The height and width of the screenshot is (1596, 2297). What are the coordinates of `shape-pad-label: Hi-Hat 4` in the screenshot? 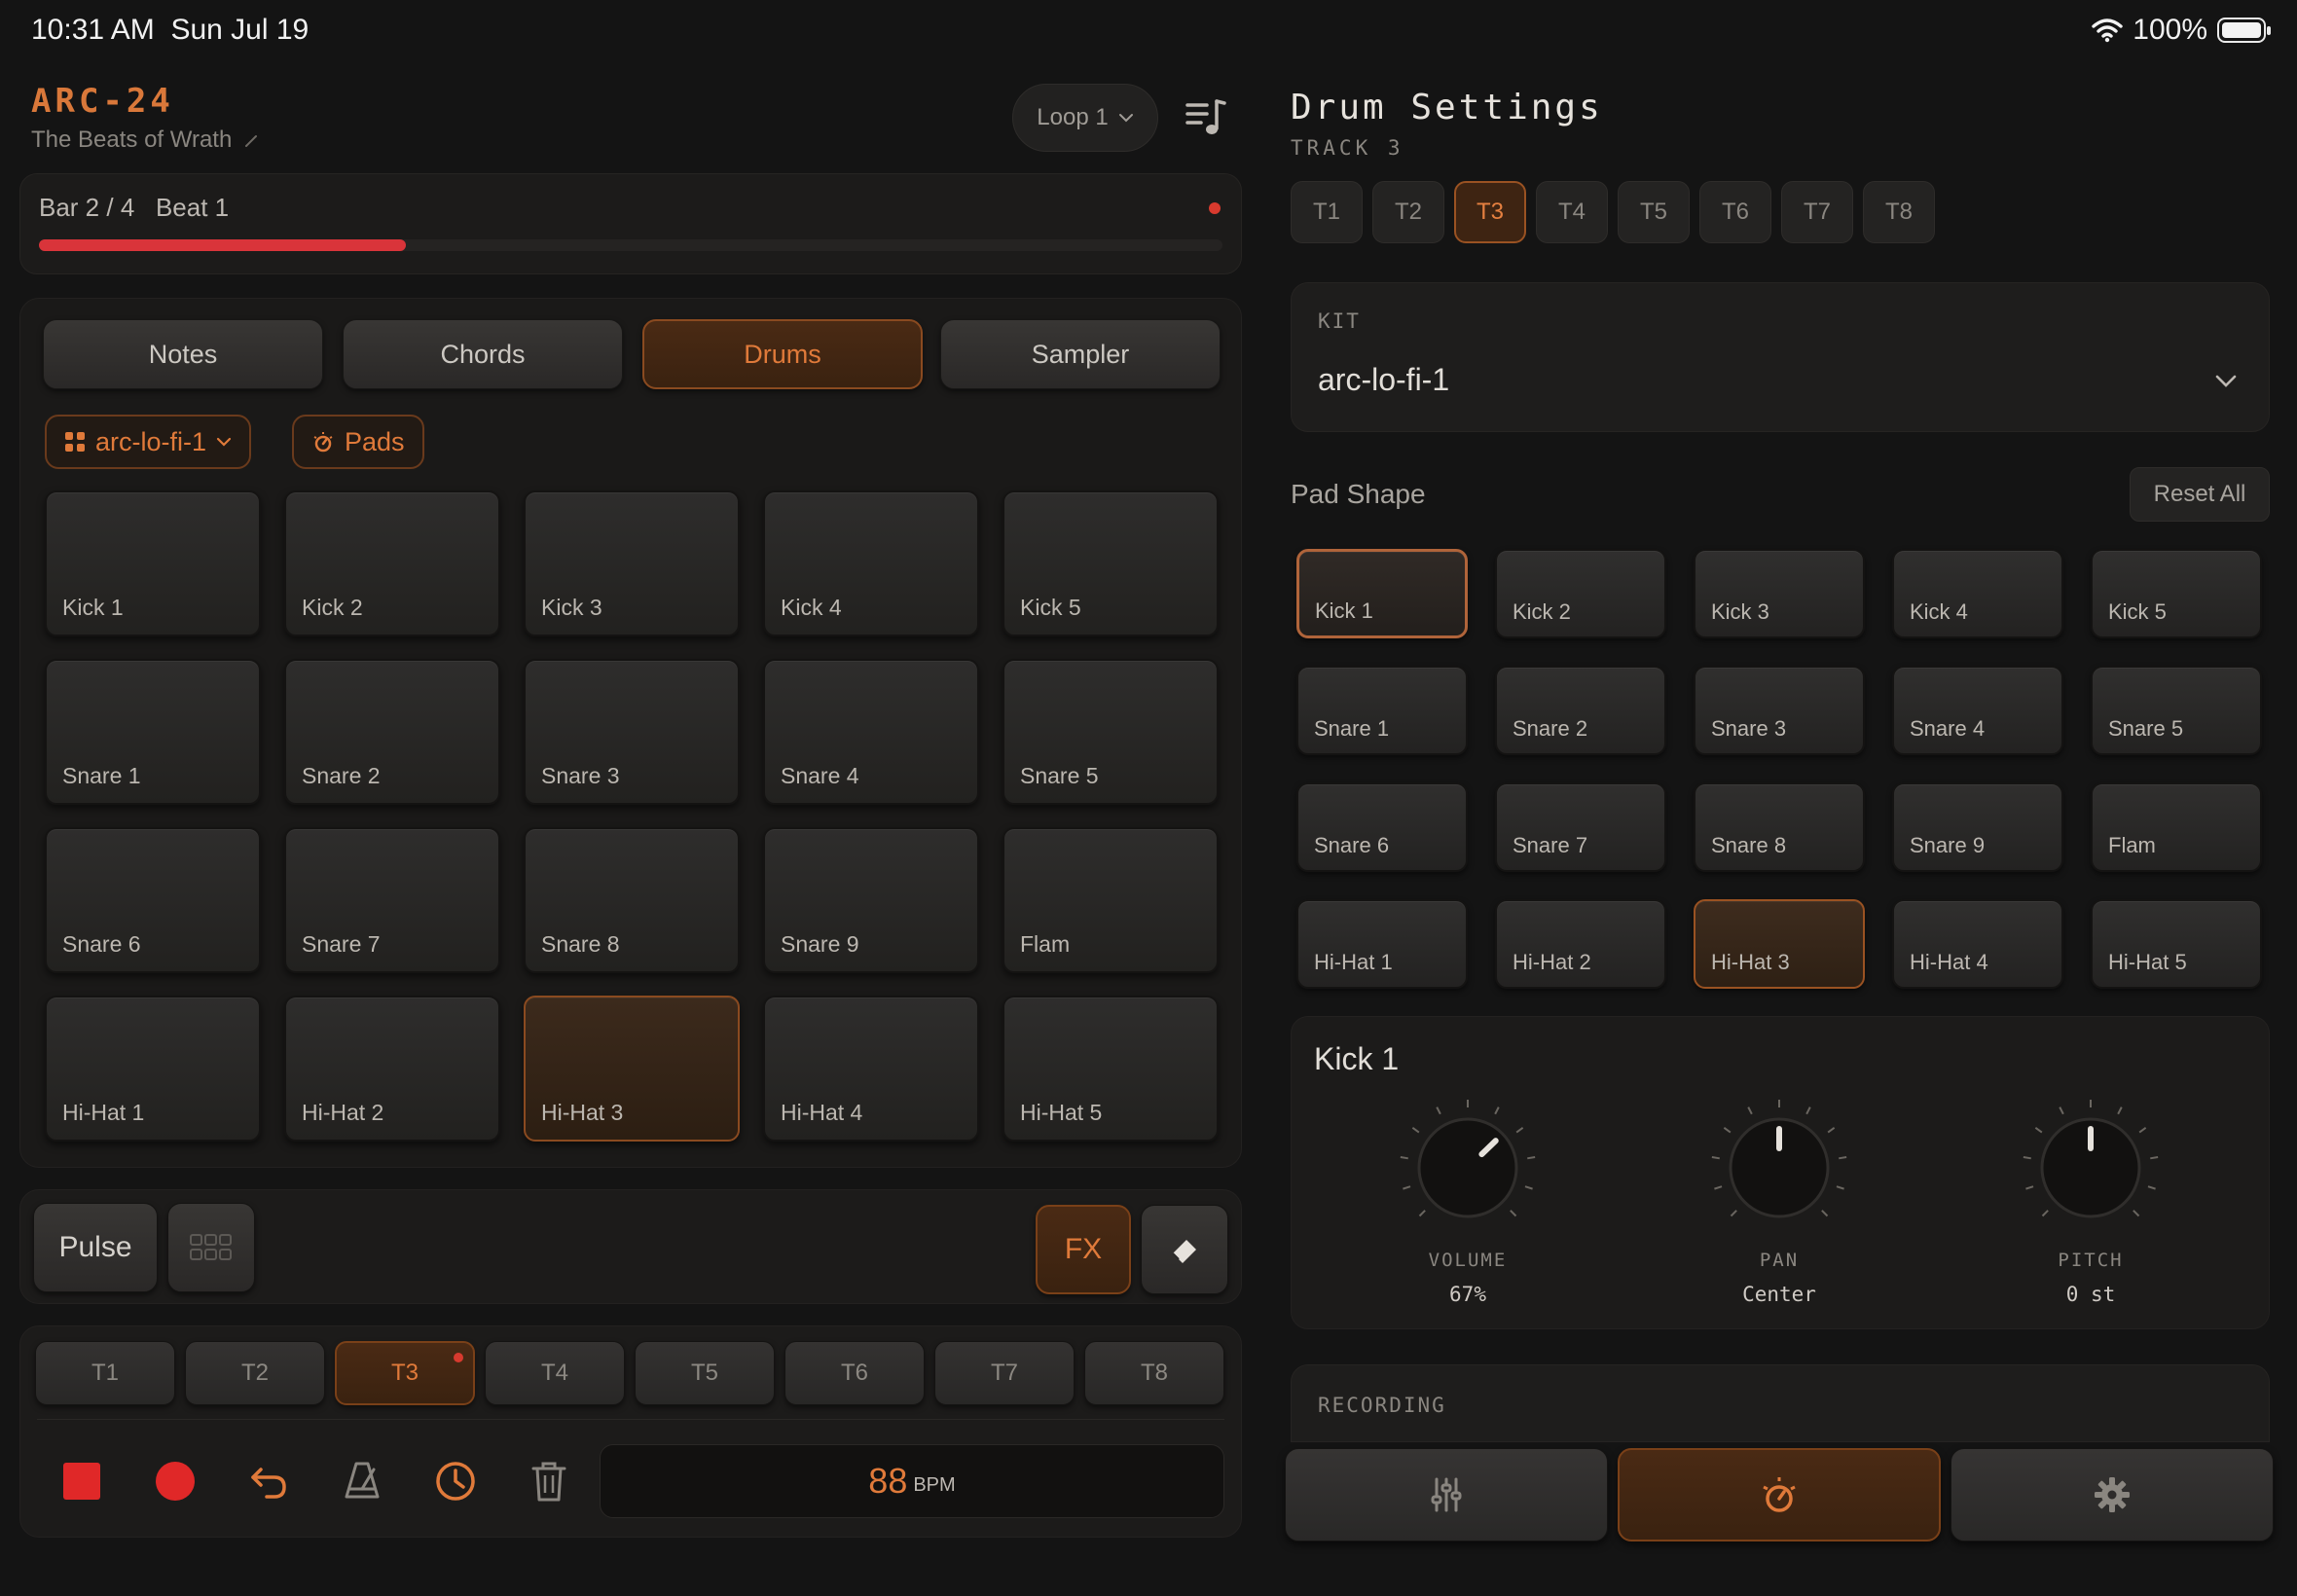 It's located at (1949, 962).